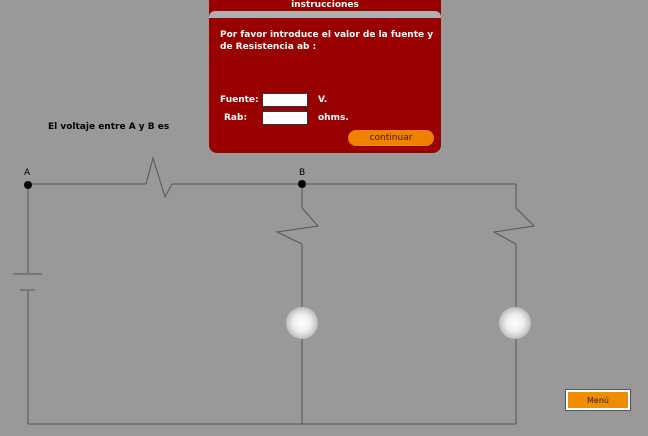  Describe the element at coordinates (333, 118) in the screenshot. I see `resistance-unit: ohms.` at that location.